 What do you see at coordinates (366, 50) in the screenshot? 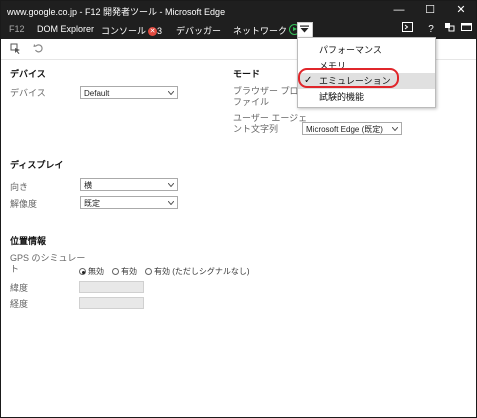
I see `menu-item-performance: パフォーマンス` at bounding box center [366, 50].